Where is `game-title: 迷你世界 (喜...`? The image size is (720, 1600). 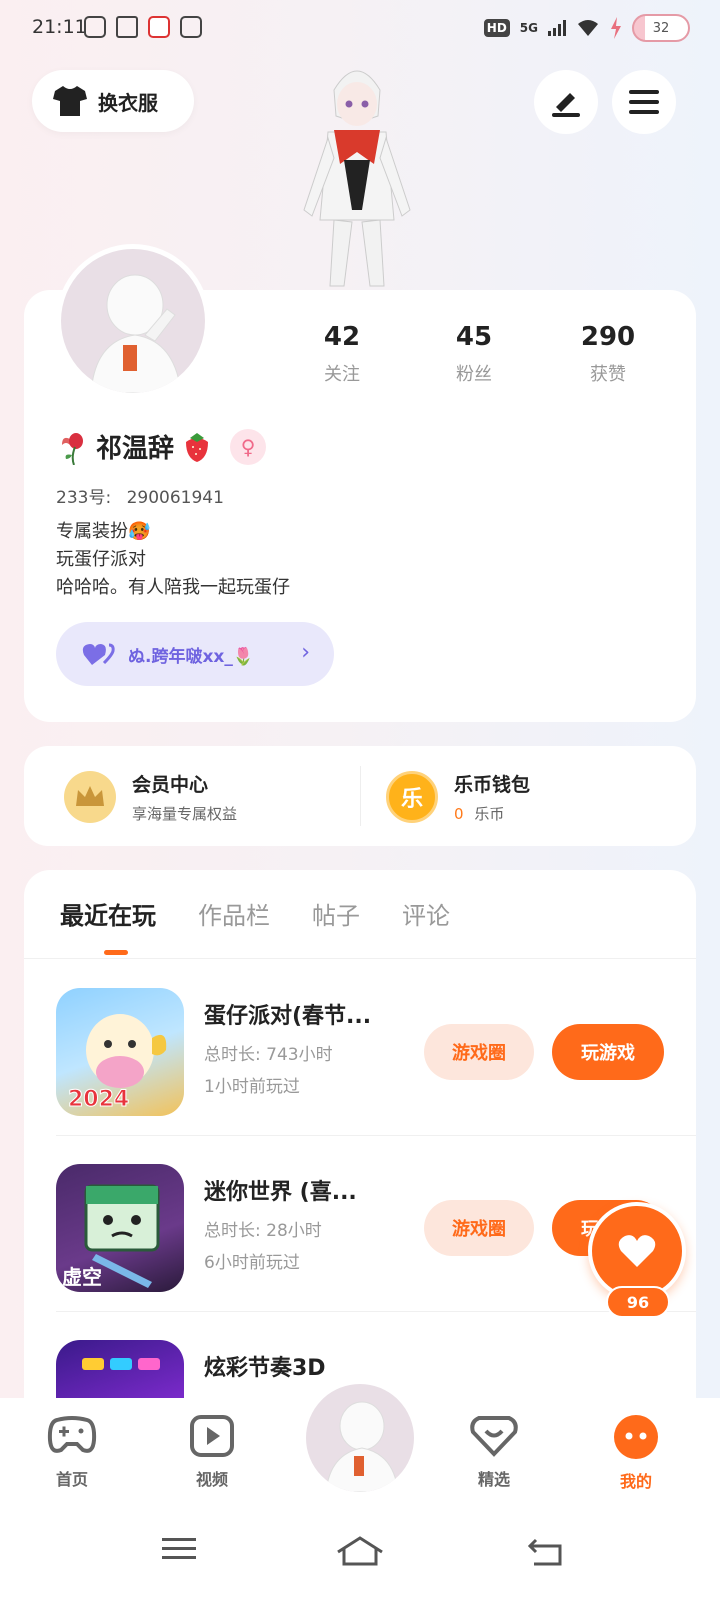
game-title: 迷你世界 (喜... is located at coordinates (280, 1192).